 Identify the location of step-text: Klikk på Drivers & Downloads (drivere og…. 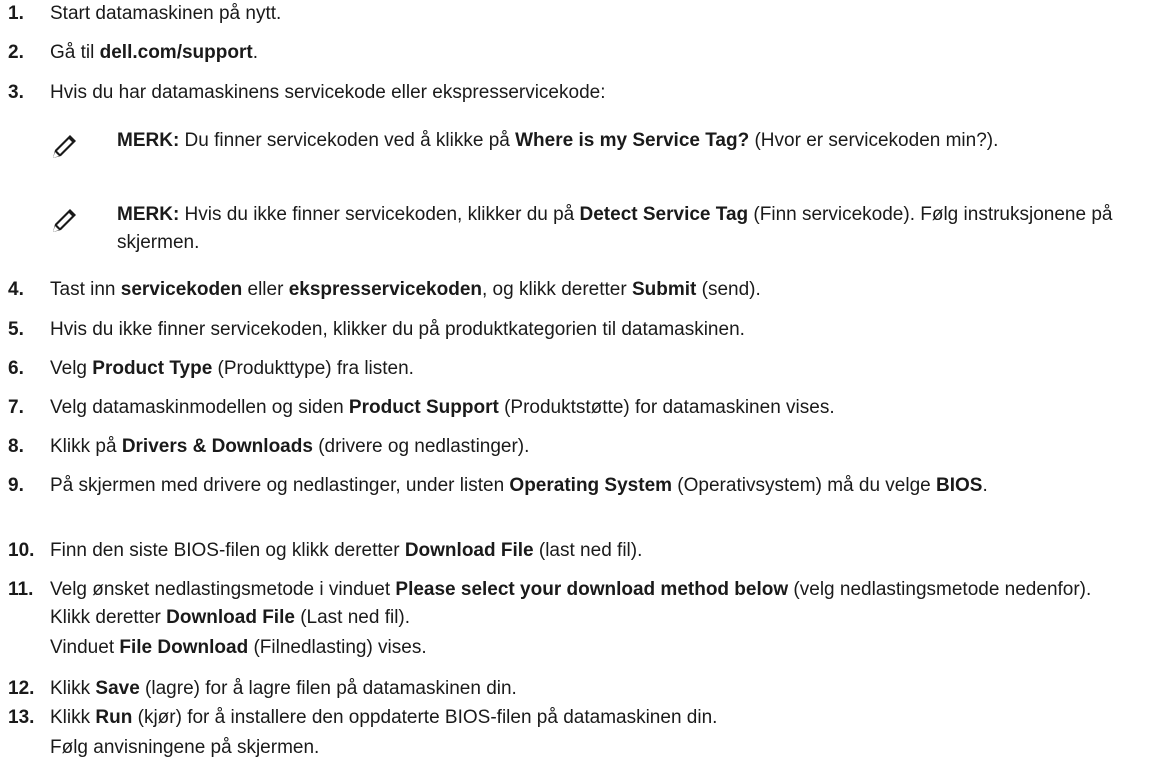
(290, 446).